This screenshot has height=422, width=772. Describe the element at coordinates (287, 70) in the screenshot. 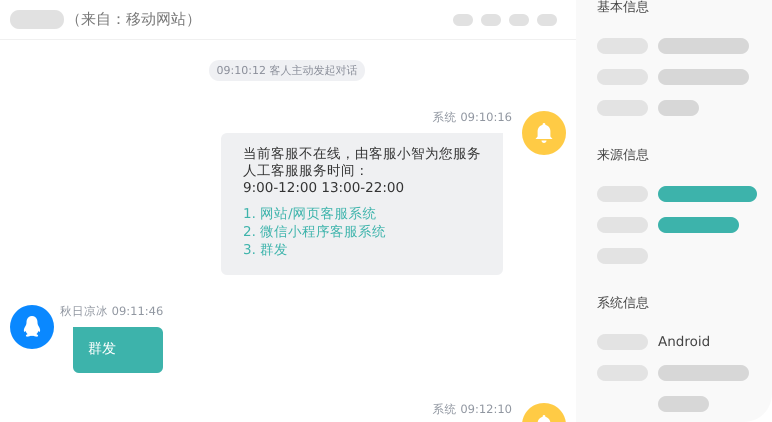

I see `system-notice: 09:10:12 客人主动发起对话` at that location.